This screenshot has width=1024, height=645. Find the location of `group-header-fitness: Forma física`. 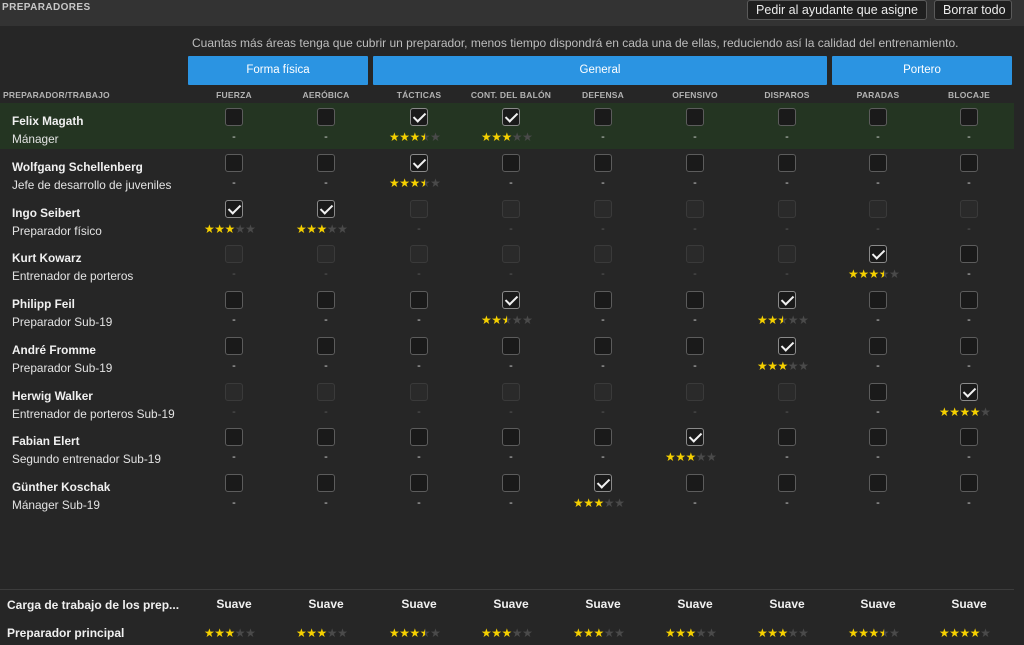

group-header-fitness: Forma física is located at coordinates (278, 70).